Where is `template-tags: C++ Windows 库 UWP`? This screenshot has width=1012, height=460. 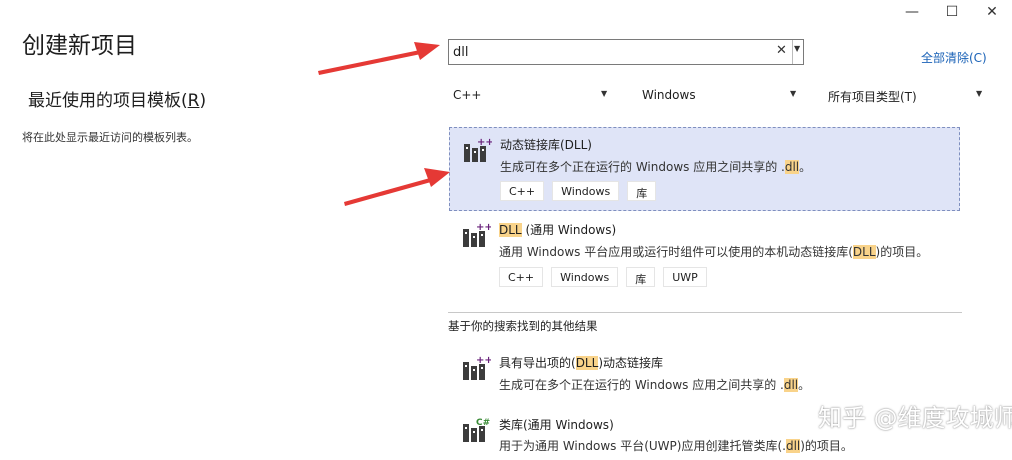 template-tags: C++ Windows 库 UWP is located at coordinates (603, 277).